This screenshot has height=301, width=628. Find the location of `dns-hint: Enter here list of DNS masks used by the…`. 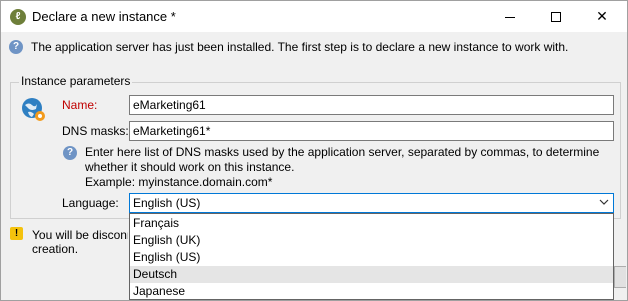

dns-hint: Enter here list of DNS masks used by the… is located at coordinates (345, 167).